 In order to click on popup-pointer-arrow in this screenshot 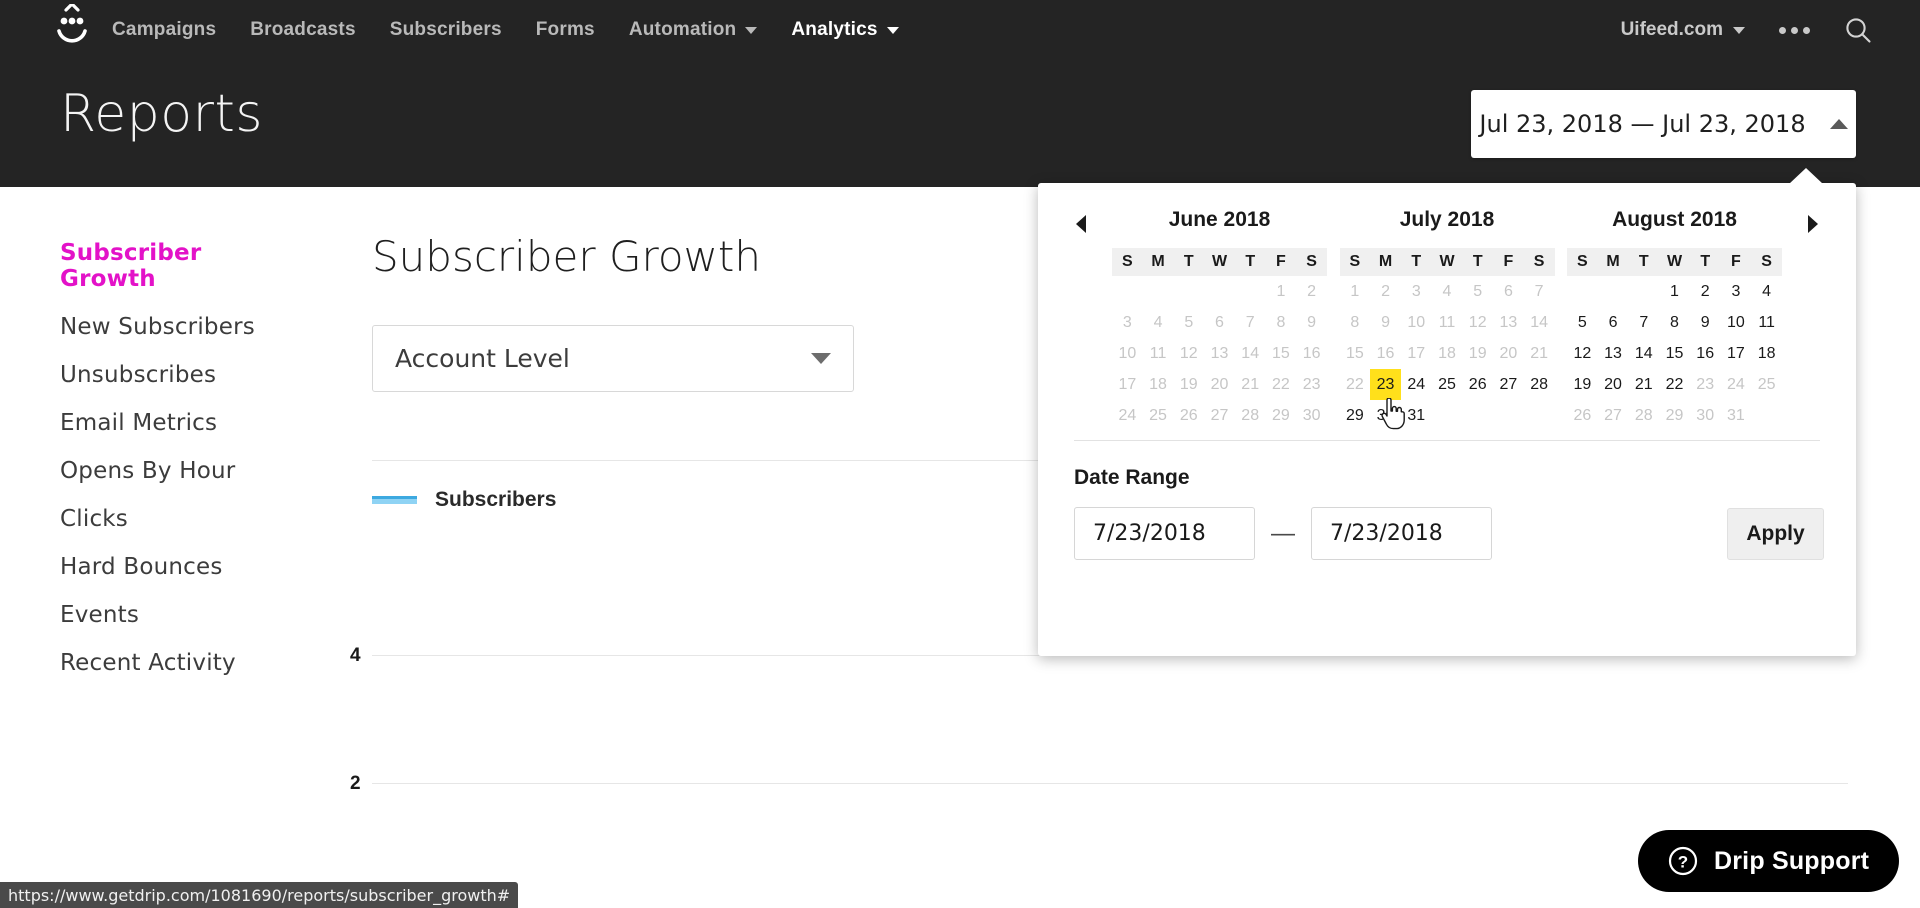, I will do `click(1806, 176)`.